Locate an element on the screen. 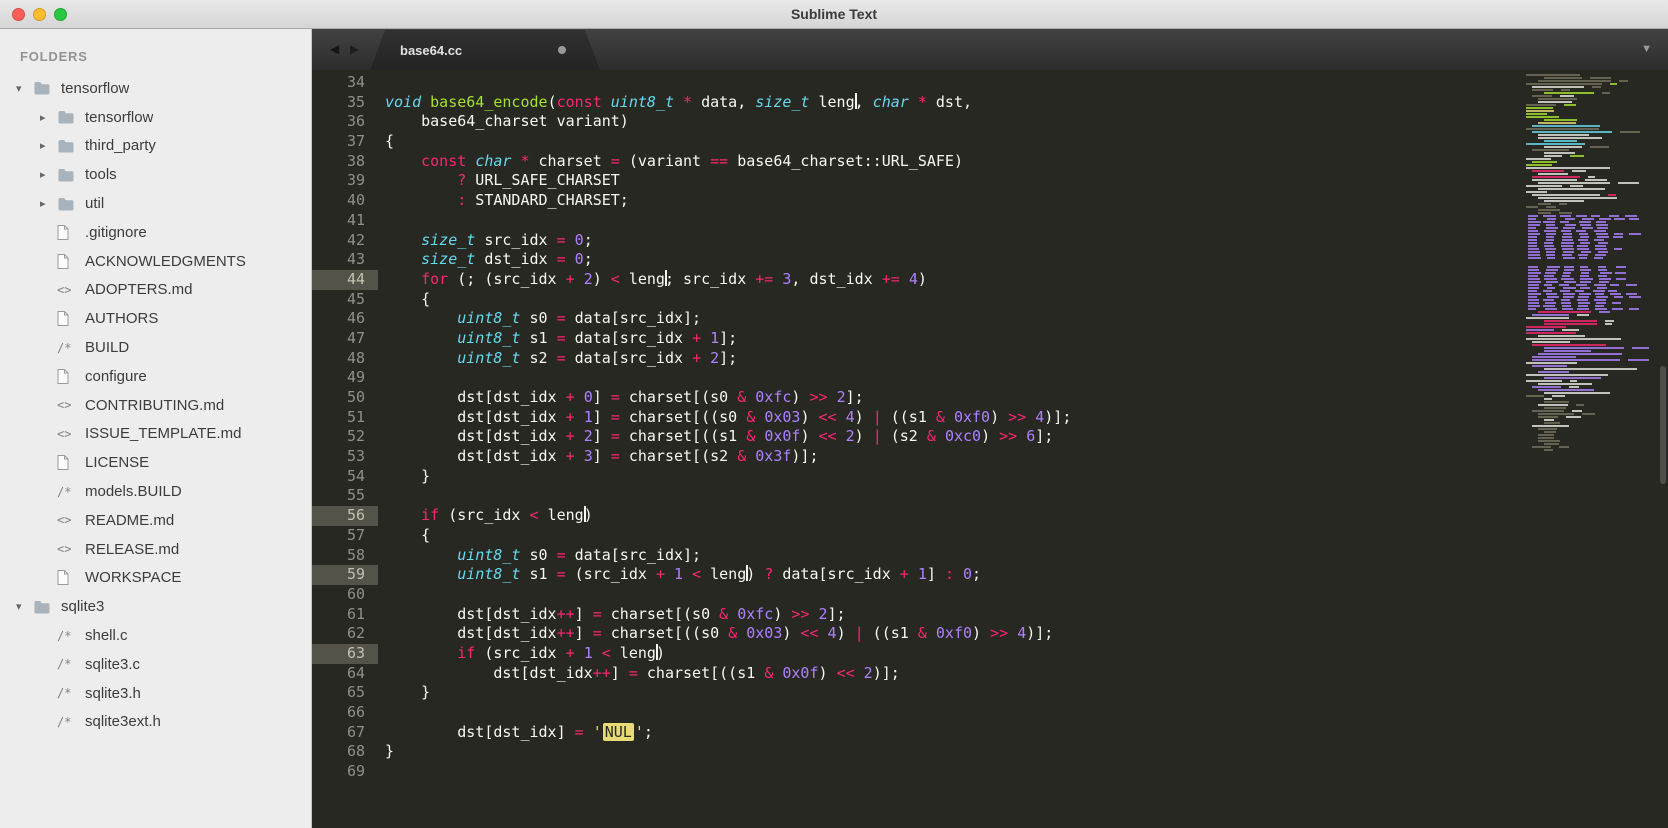 This screenshot has height=828, width=1668. code-line-36: base64_charset variant) is located at coordinates (1026, 122).